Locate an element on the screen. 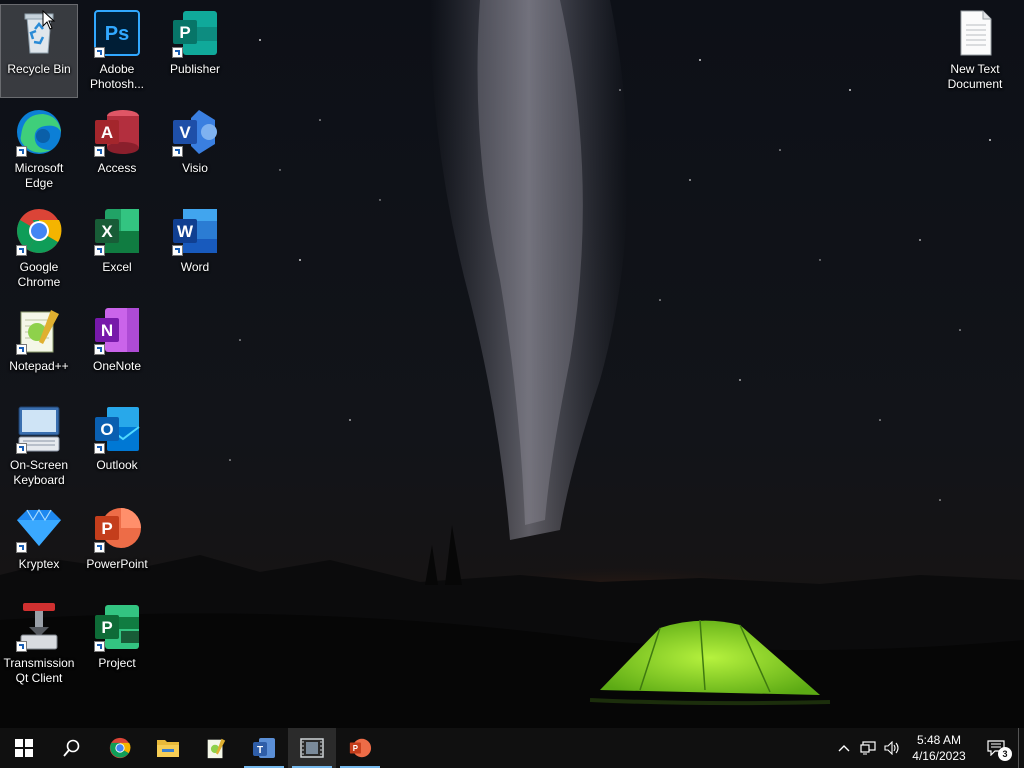  desktop-icon-project: P Project is located at coordinates (117, 645).